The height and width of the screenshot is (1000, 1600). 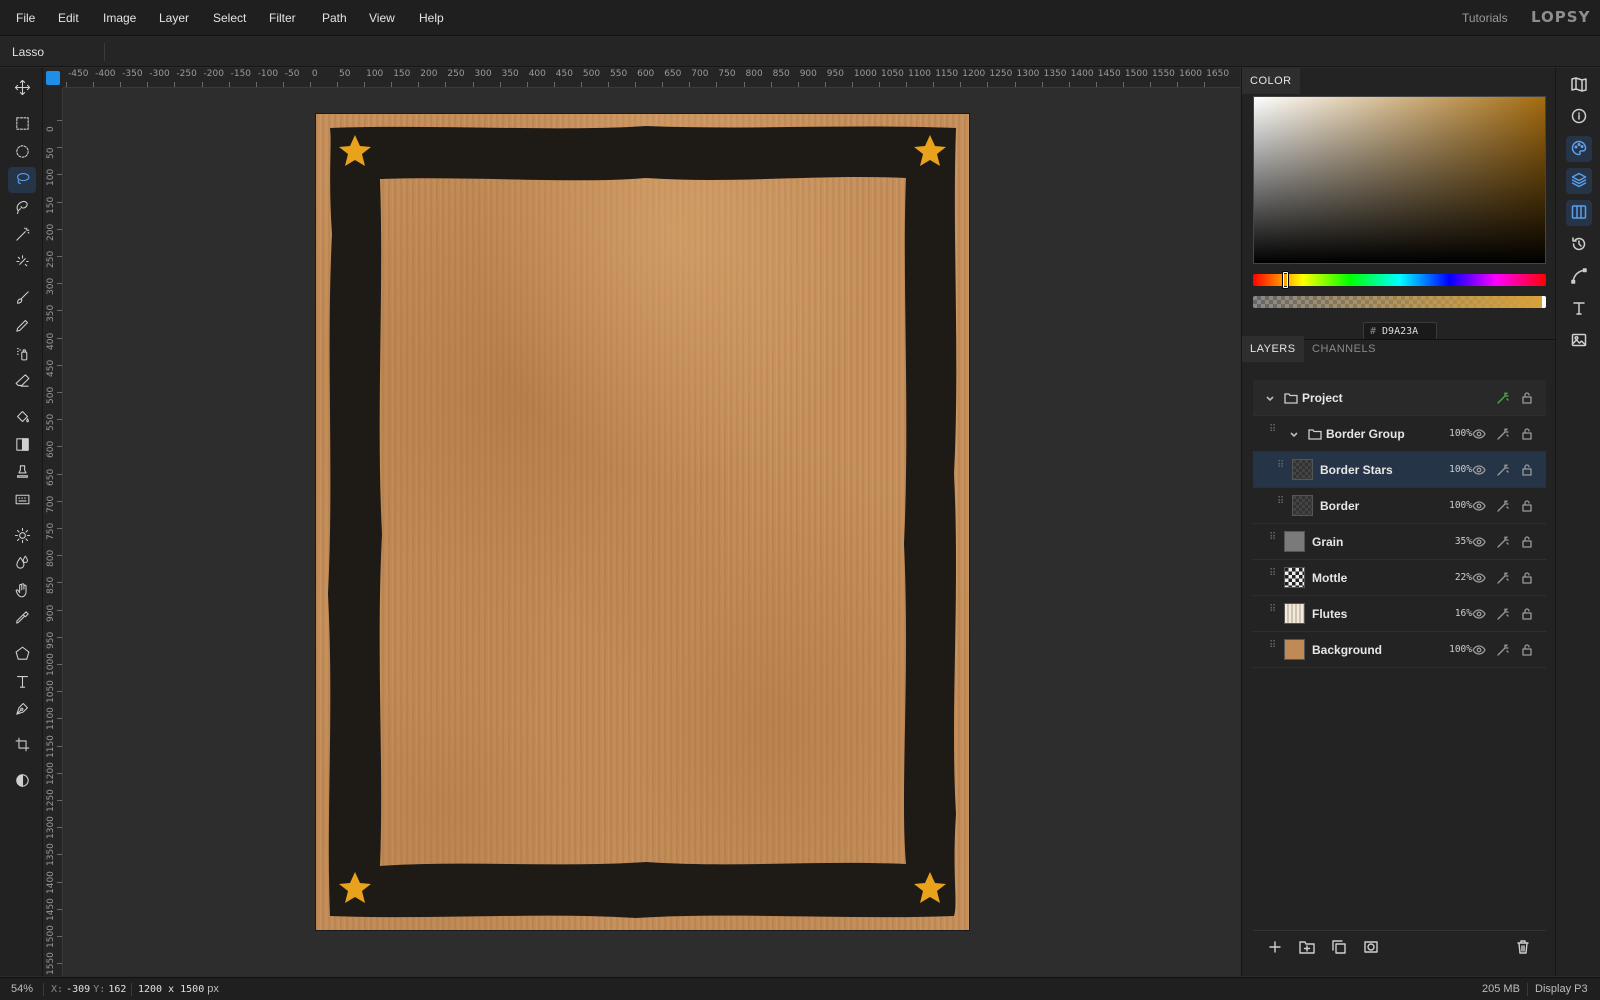 What do you see at coordinates (22, 501) in the screenshot?
I see `pattern-tool` at bounding box center [22, 501].